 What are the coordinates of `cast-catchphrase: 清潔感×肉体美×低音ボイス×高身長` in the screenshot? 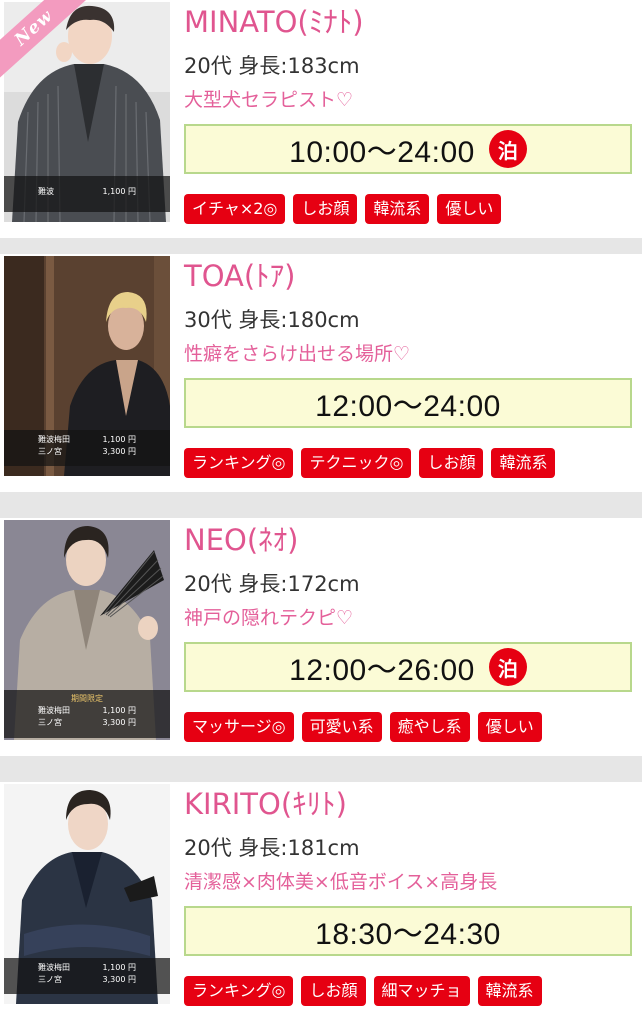 It's located at (341, 882).